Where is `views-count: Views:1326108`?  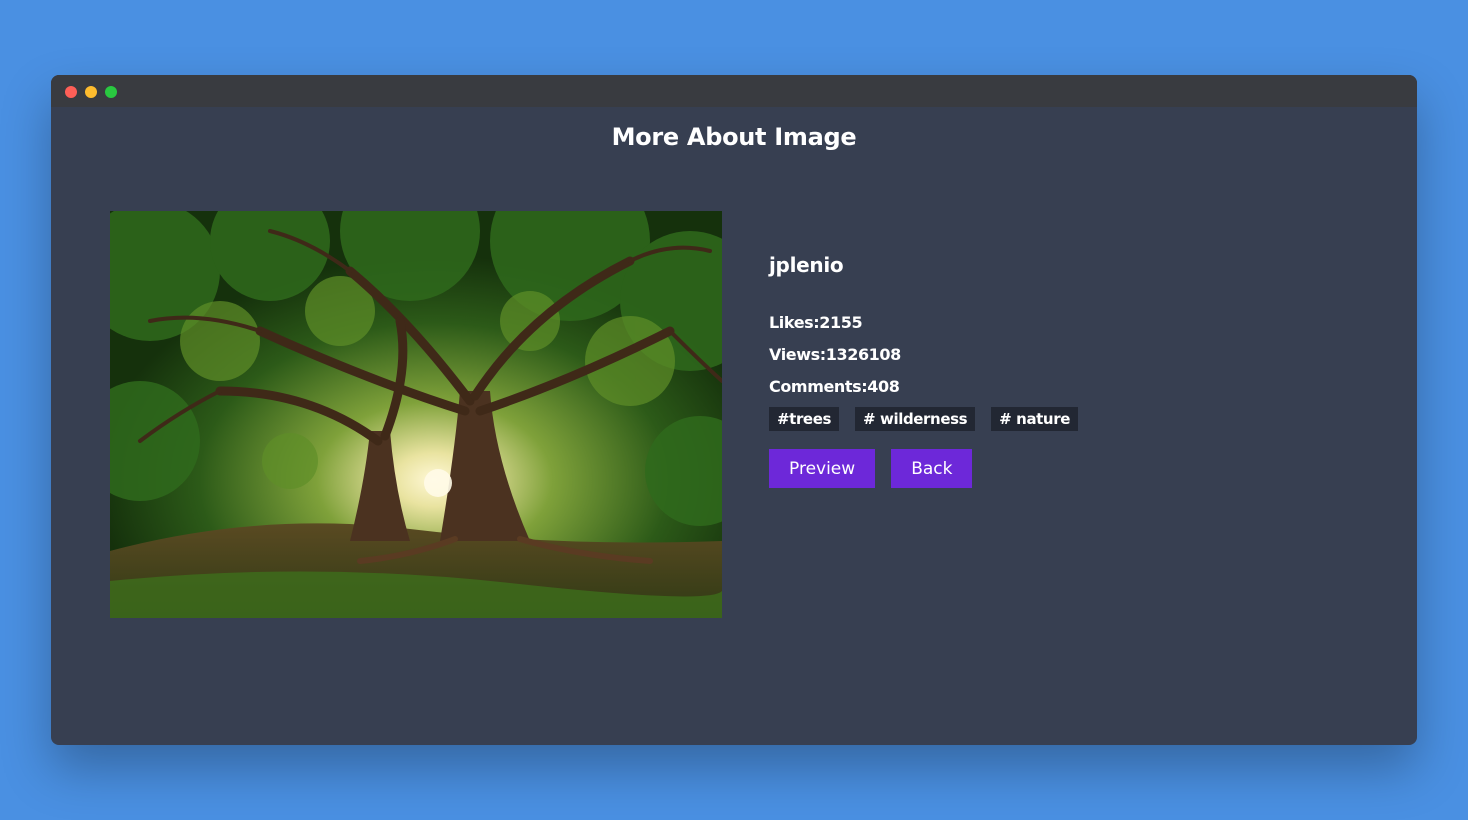
views-count: Views:1326108 is located at coordinates (835, 354).